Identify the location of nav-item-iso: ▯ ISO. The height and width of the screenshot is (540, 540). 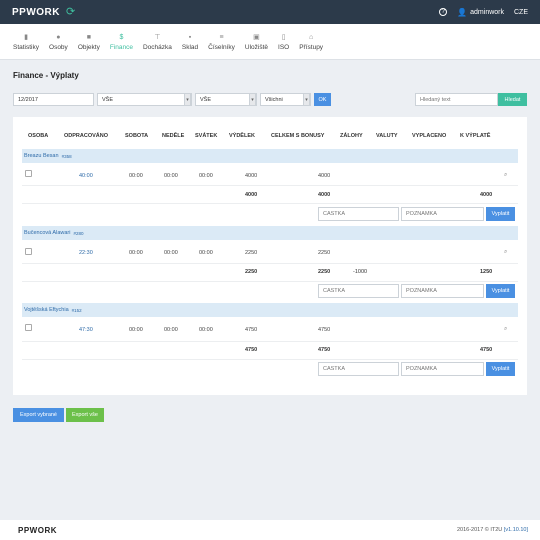
(283, 42).